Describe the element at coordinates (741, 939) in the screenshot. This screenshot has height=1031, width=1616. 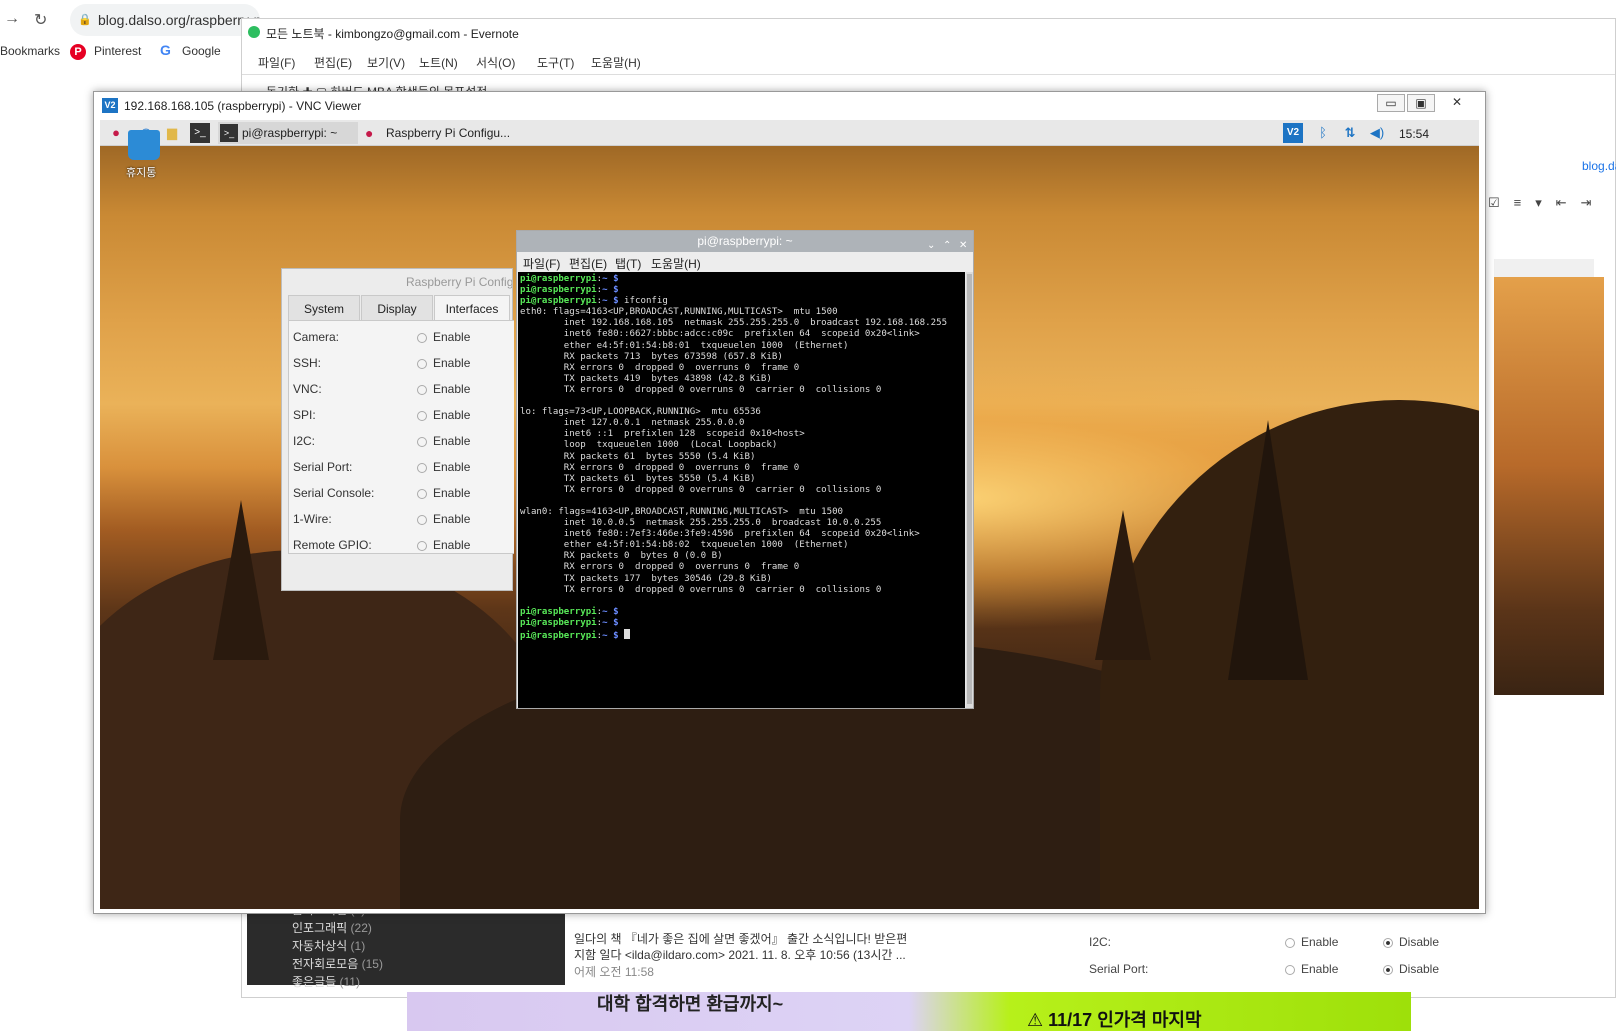
I see `mail-line-1: 일다의 책 『네가 좋은 집에 살면 좋겠어』 출간 소식입니다! 받은편` at that location.